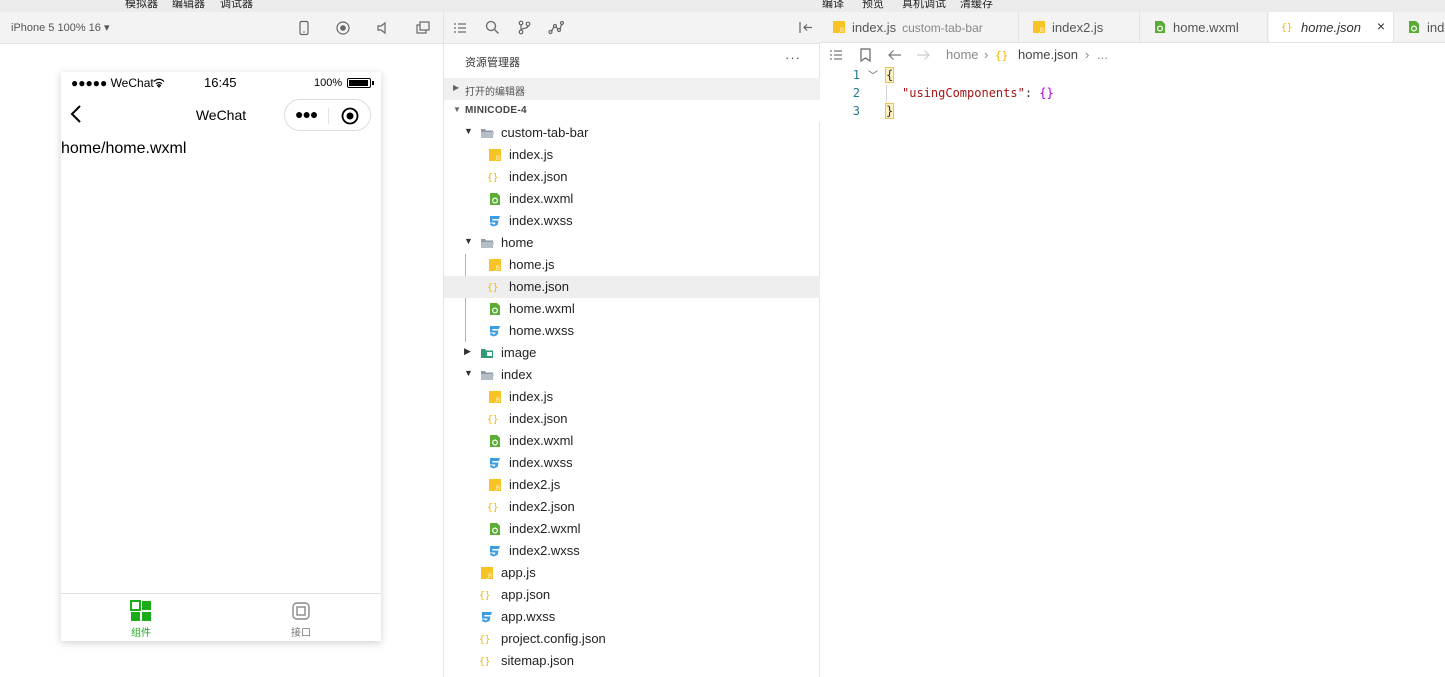  I want to click on file-row-selected: {} home.json, so click(632, 287).